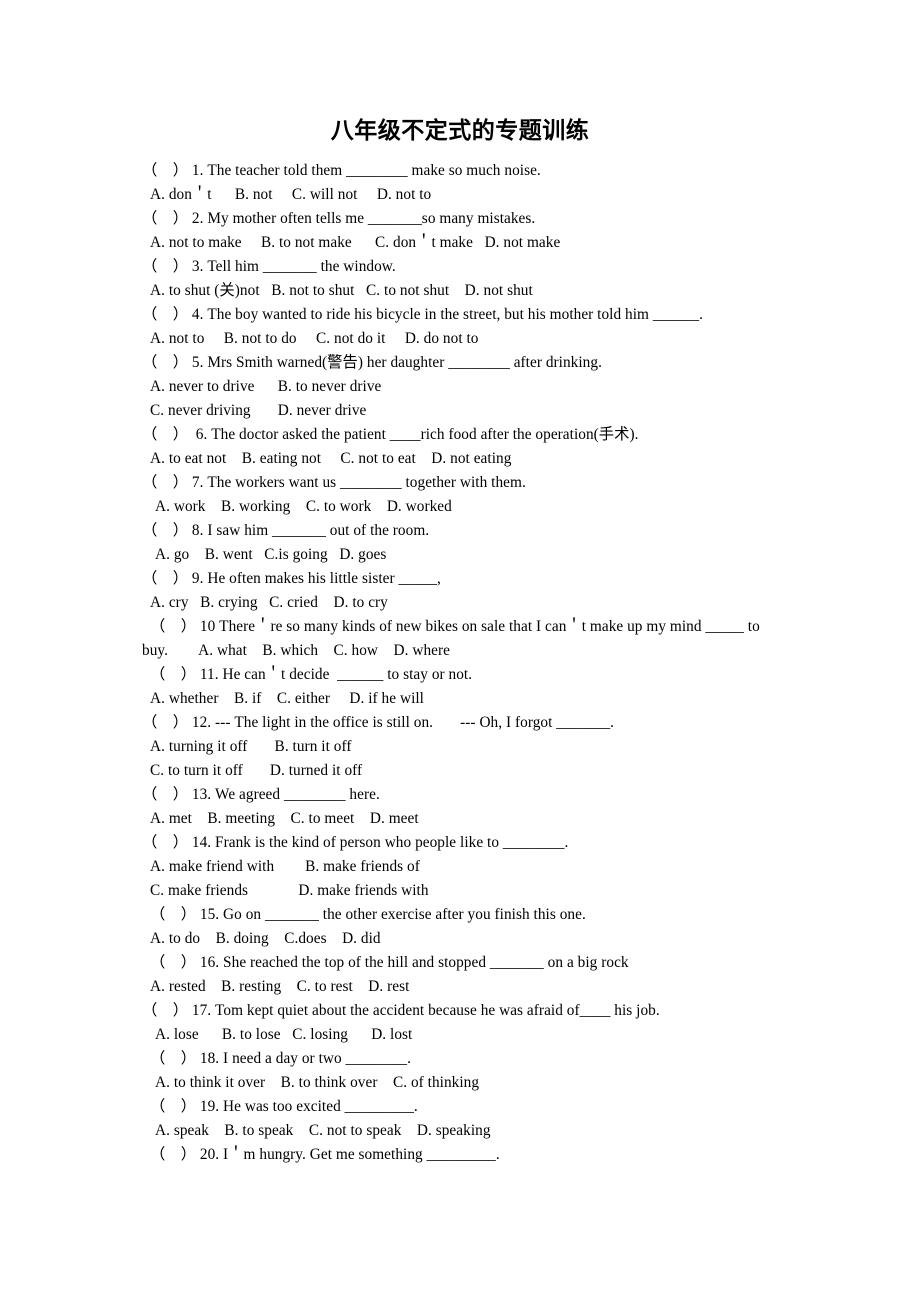 This screenshot has width=920, height=1302. What do you see at coordinates (265, 938) in the screenshot?
I see `option-line: A. to do B. doing C.does D. did` at bounding box center [265, 938].